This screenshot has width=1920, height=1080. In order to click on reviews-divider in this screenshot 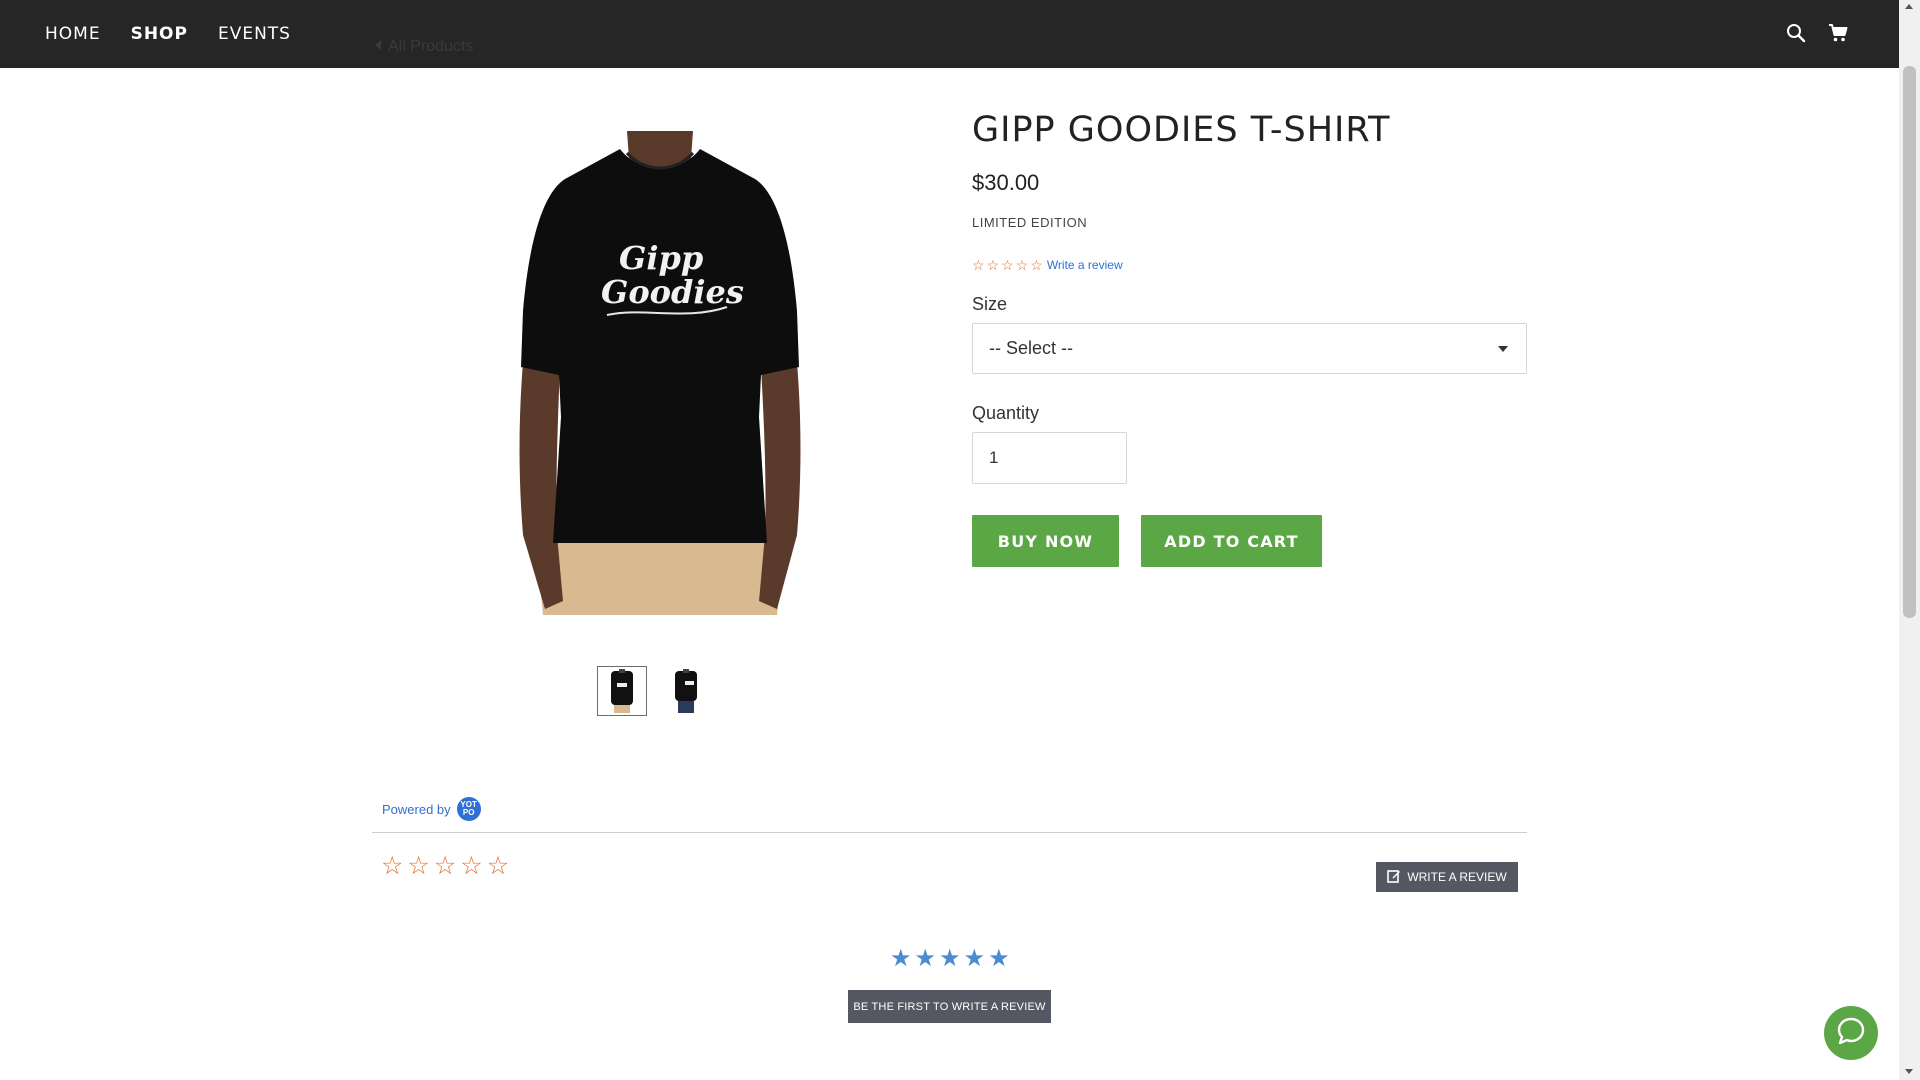, I will do `click(949, 832)`.